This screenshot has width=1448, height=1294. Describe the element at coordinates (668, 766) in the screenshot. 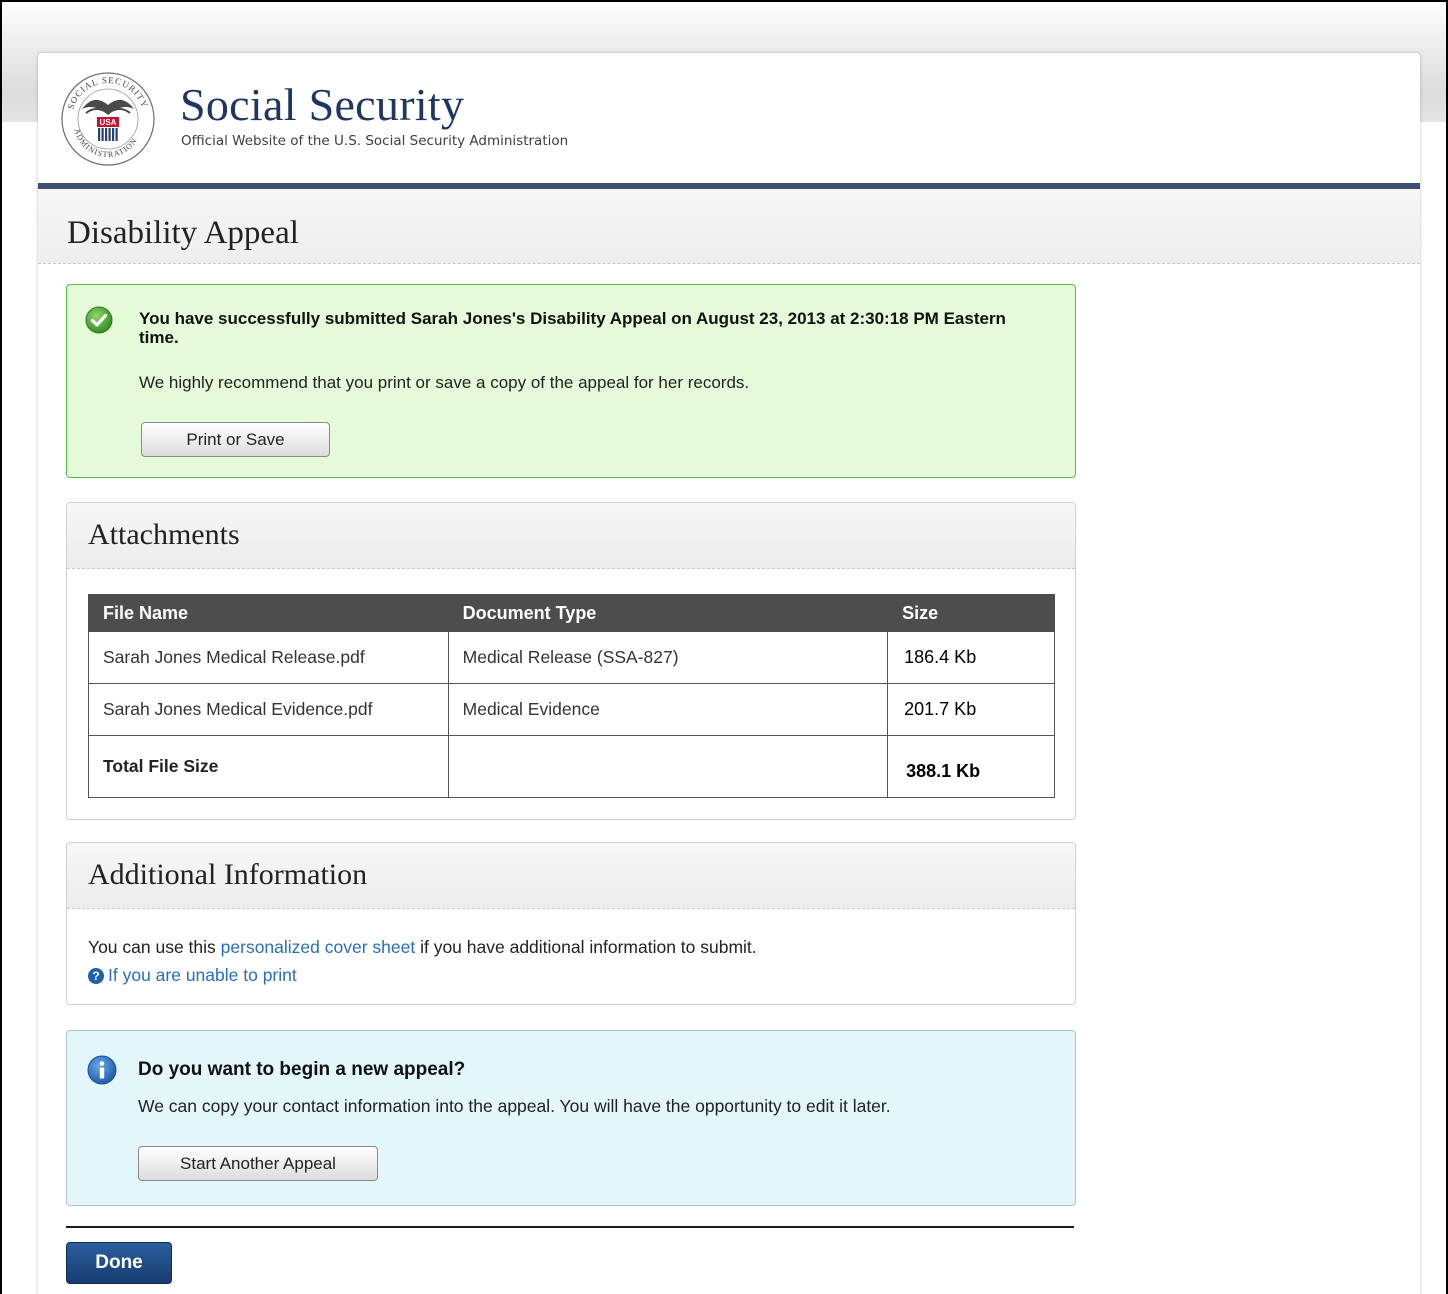

I see `total-empty-cell` at that location.